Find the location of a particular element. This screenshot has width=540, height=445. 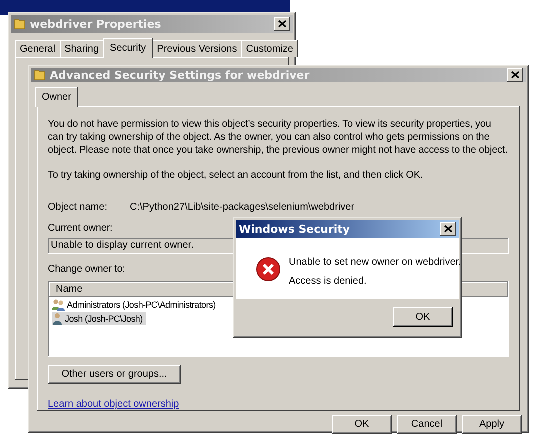

permission-message: You do not have permission to view this object’s security properties. To view its security properties, you can try taking ownership of the object. As the owner, you can also control who gets permissions on the object. Please note that once you take ownership, the previous owner might not have access to the object. is located at coordinates (278, 137).